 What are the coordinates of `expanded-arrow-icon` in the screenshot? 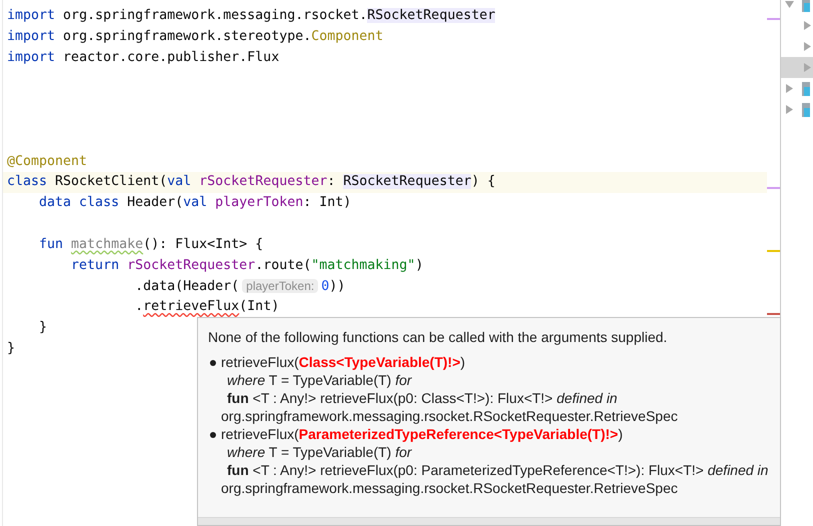 It's located at (789, 4).